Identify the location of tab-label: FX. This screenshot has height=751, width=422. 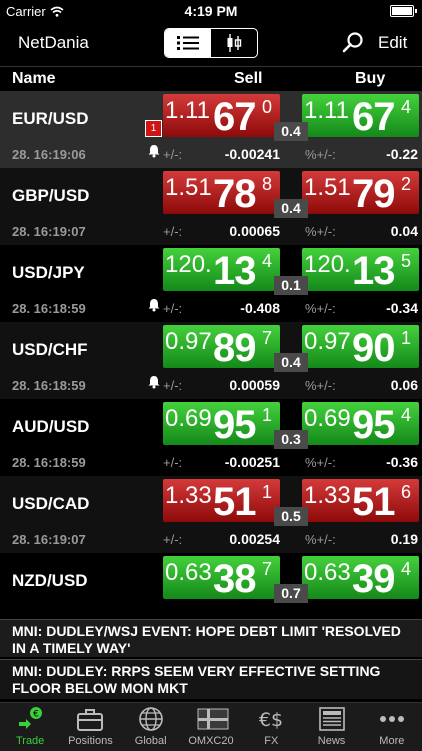
(271, 741).